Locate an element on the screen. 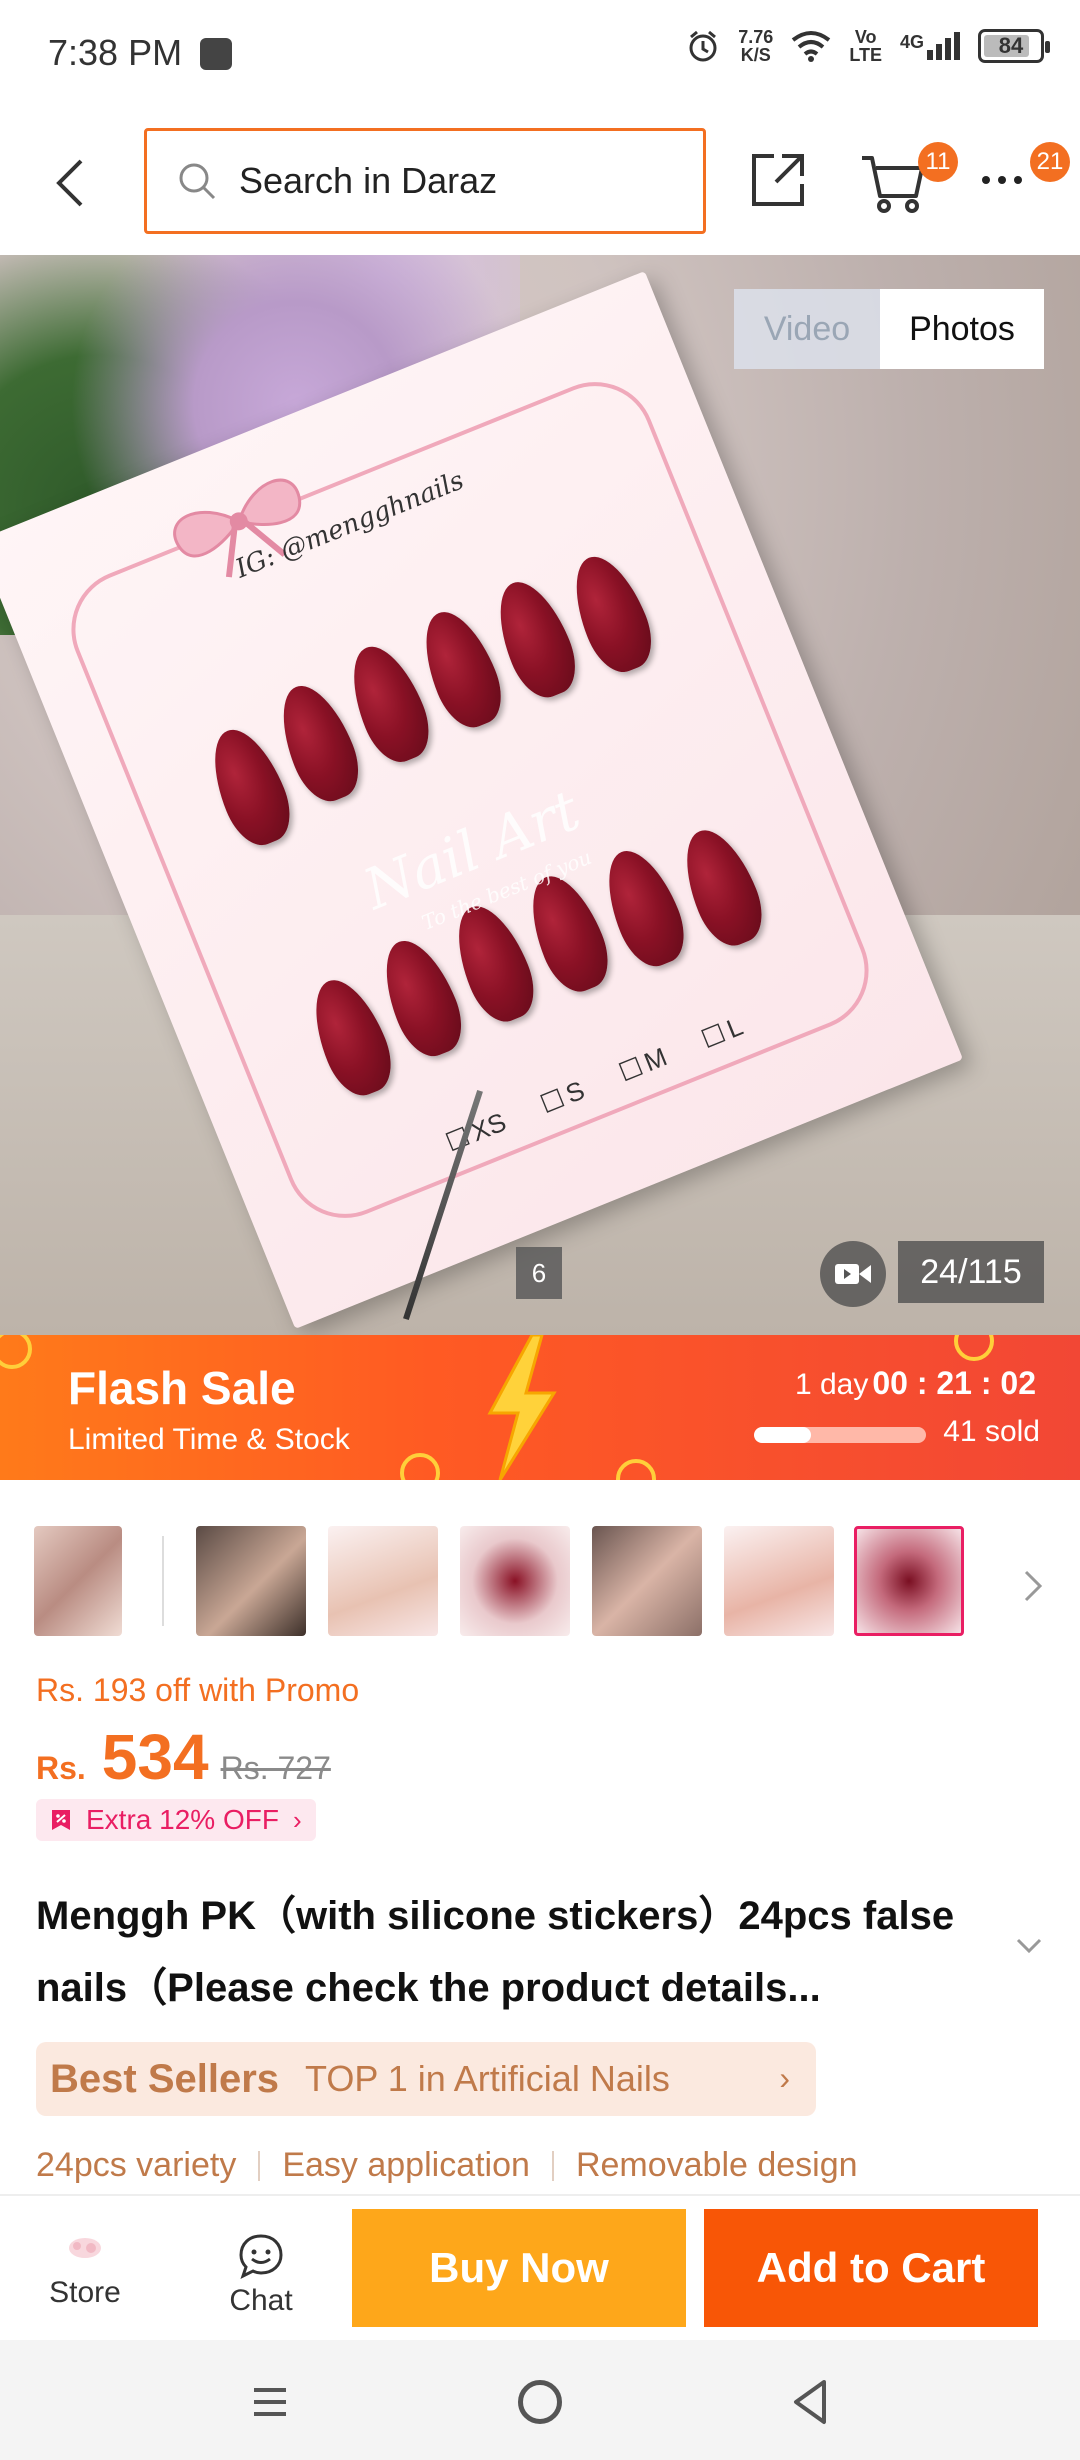 Image resolution: width=1080 pixels, height=2460 pixels. action-bar: Store Chat Buy Now Add to Cart is located at coordinates (540, 2267).